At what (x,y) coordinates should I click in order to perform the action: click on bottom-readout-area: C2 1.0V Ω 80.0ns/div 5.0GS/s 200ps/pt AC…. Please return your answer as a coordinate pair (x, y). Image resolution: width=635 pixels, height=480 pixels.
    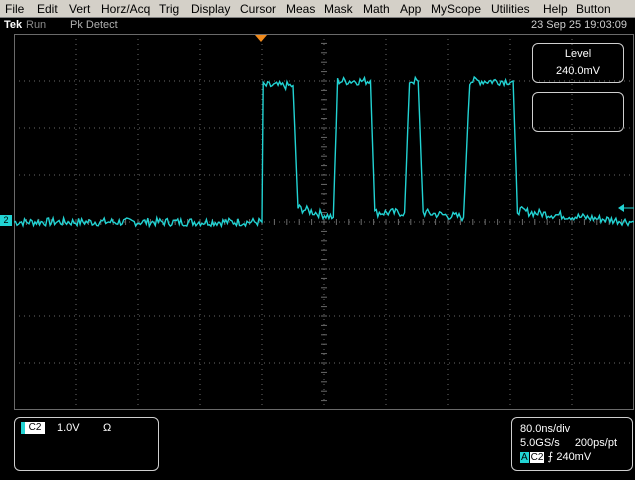
    Looking at the image, I should click on (317, 445).